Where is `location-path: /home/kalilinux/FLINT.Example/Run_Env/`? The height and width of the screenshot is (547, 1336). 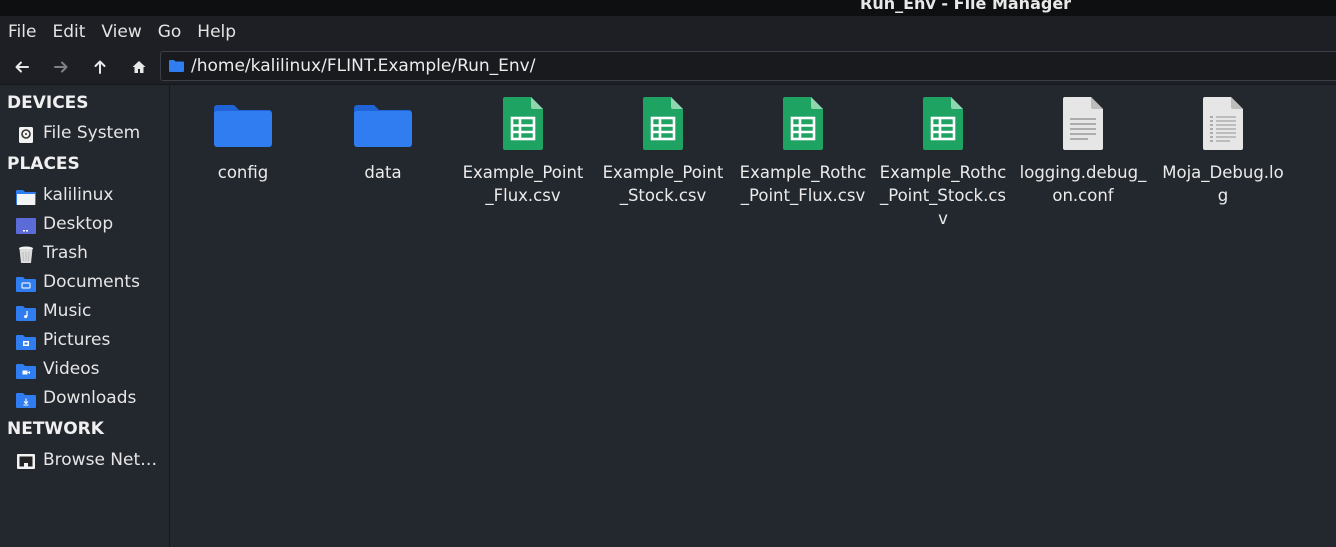
location-path: /home/kalilinux/FLINT.Example/Run_Env/ is located at coordinates (363, 66).